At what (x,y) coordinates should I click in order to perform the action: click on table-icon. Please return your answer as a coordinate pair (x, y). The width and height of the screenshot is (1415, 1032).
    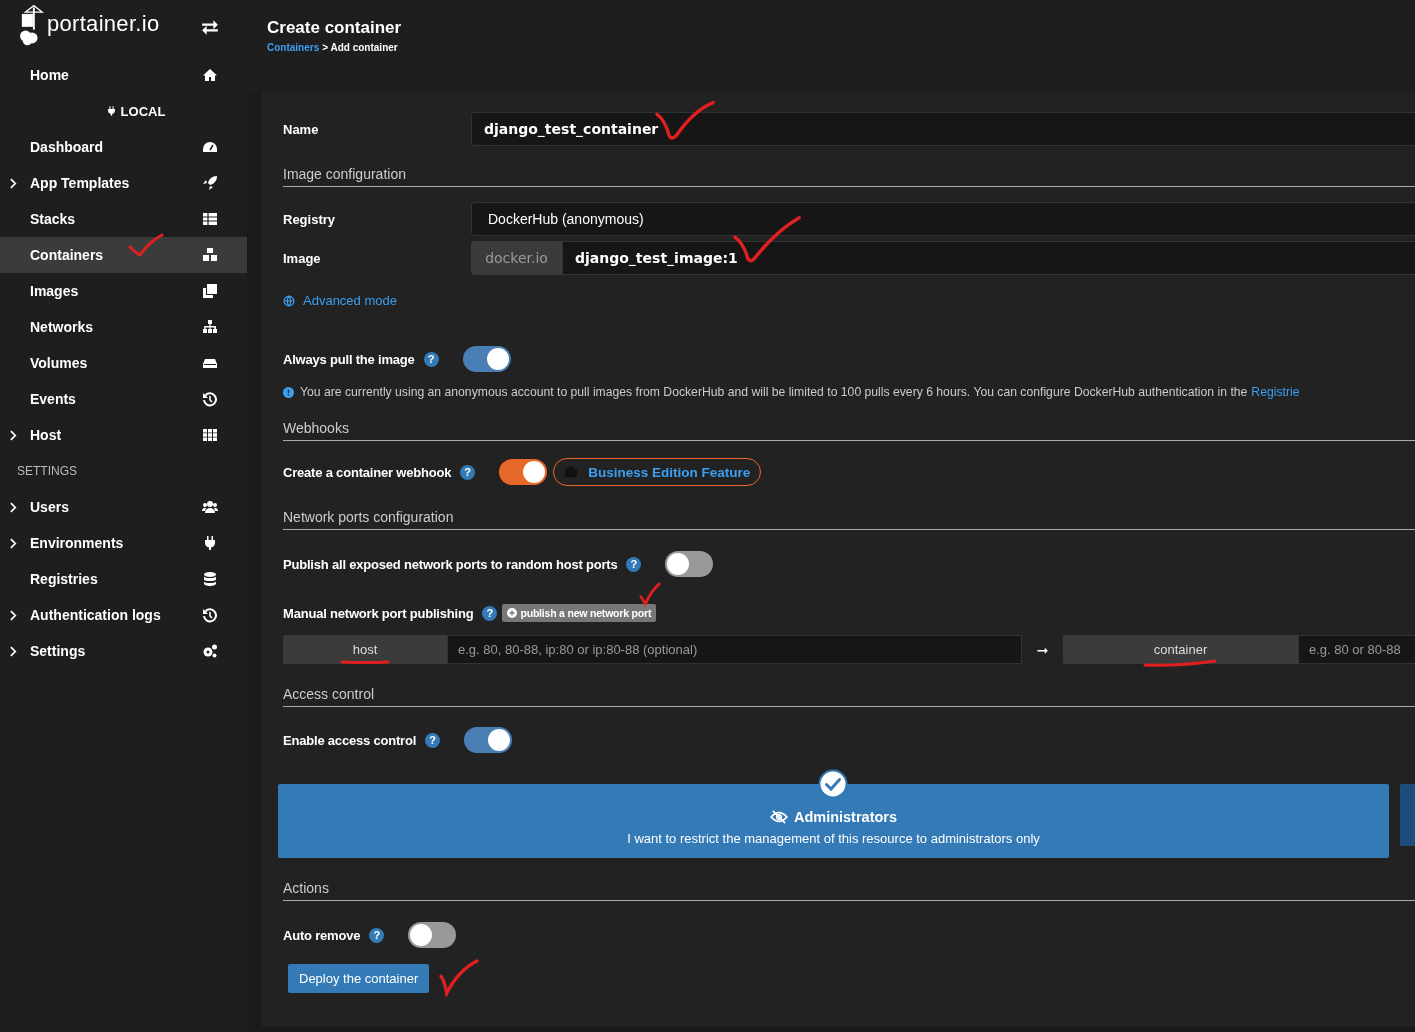
    Looking at the image, I should click on (210, 219).